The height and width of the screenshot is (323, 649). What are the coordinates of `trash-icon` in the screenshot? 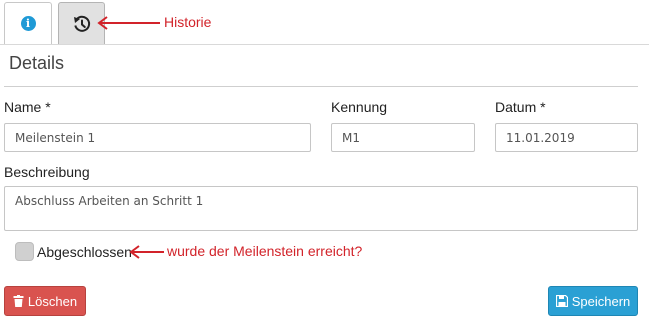 It's located at (18, 301).